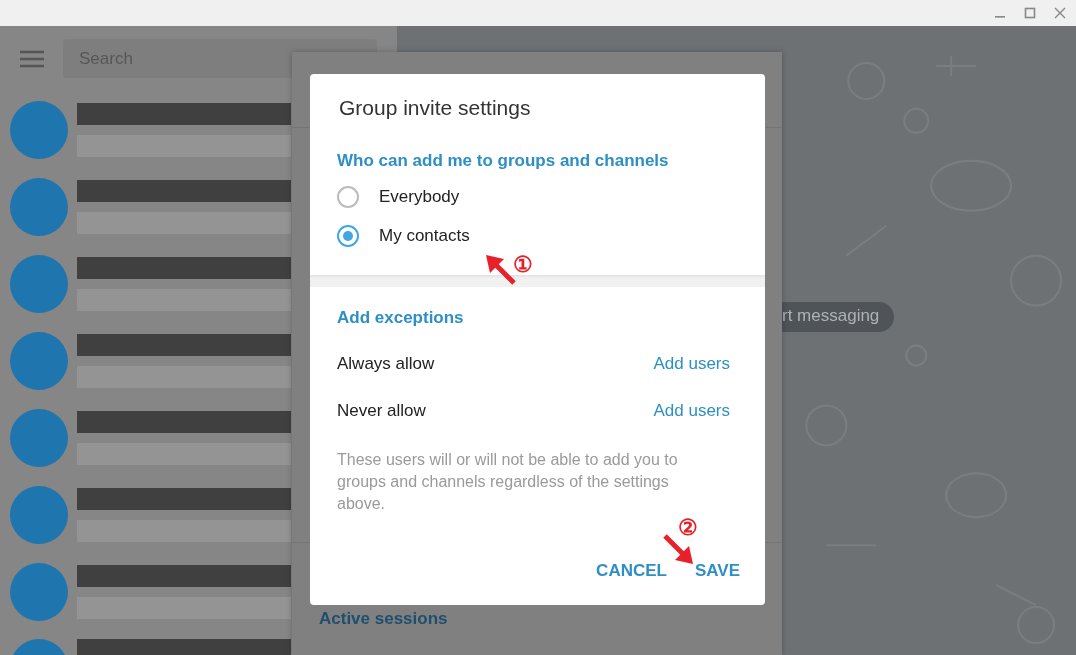  I want to click on exception-label: Always allow, so click(386, 364).